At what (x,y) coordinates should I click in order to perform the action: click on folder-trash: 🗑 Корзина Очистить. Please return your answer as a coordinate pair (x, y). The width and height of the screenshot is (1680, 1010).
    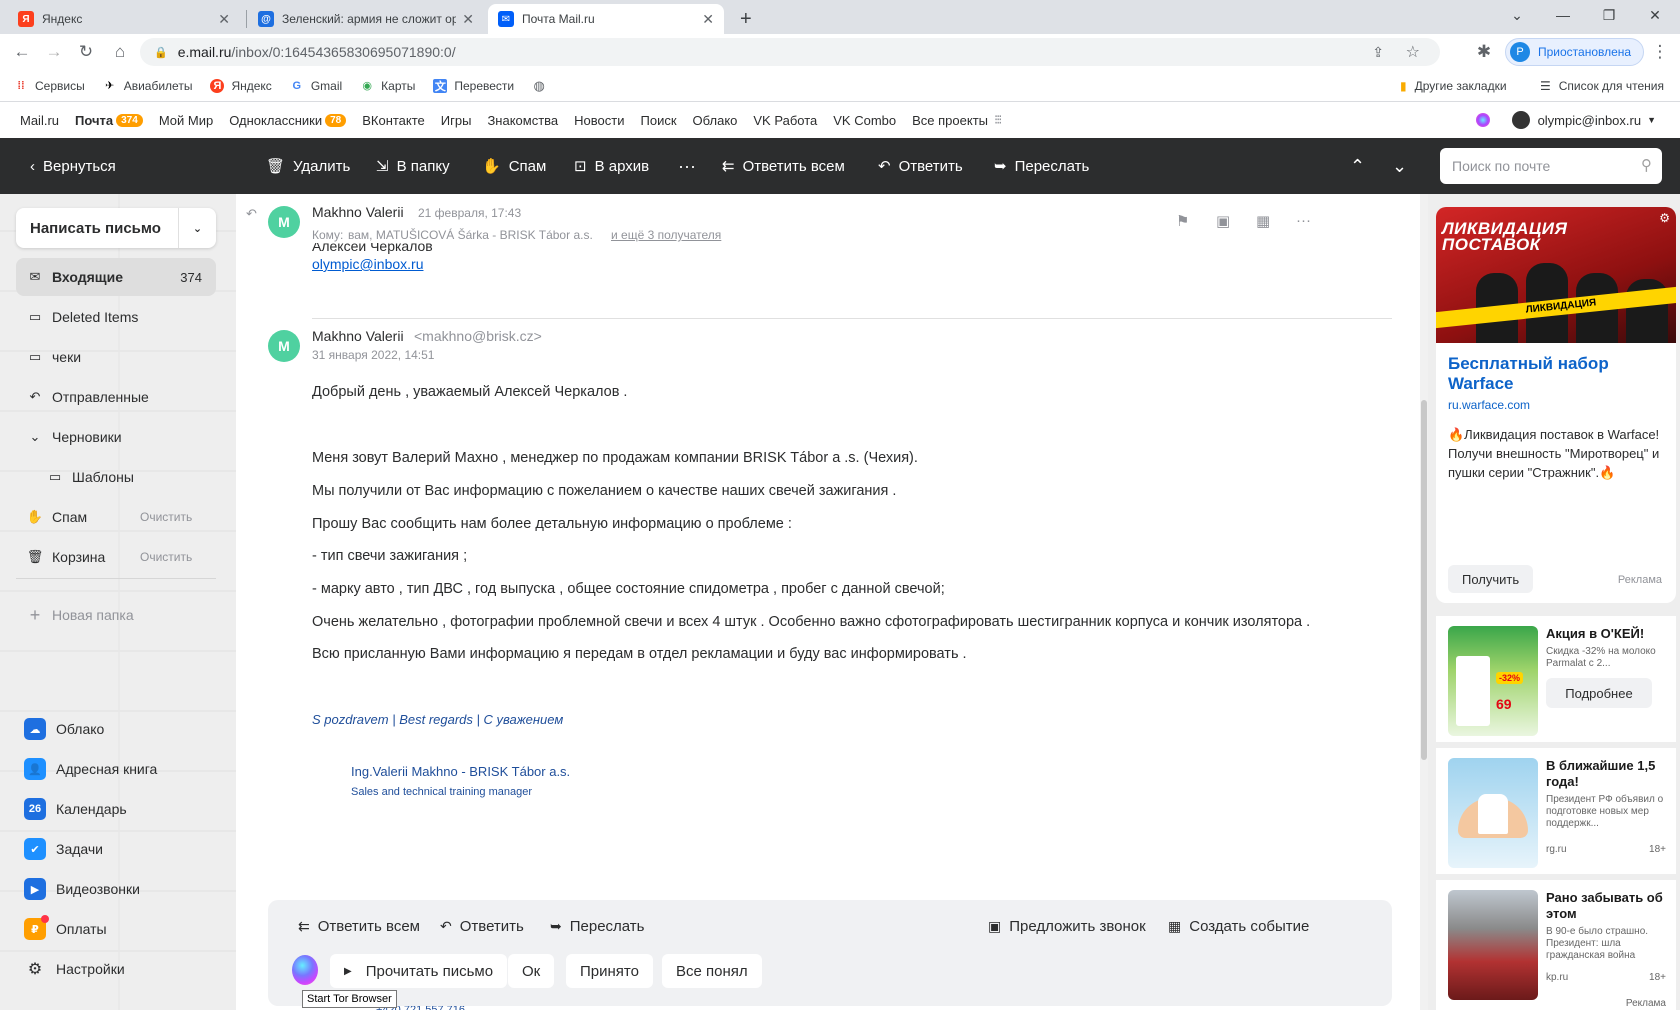
    Looking at the image, I should click on (116, 557).